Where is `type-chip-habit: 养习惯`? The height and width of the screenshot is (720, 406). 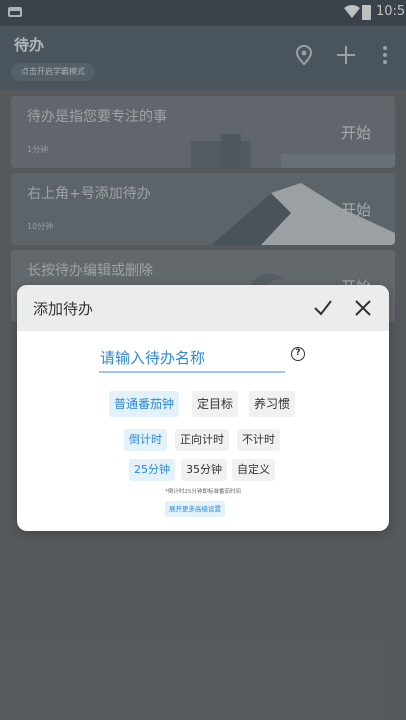 type-chip-habit: 养习惯 is located at coordinates (272, 404).